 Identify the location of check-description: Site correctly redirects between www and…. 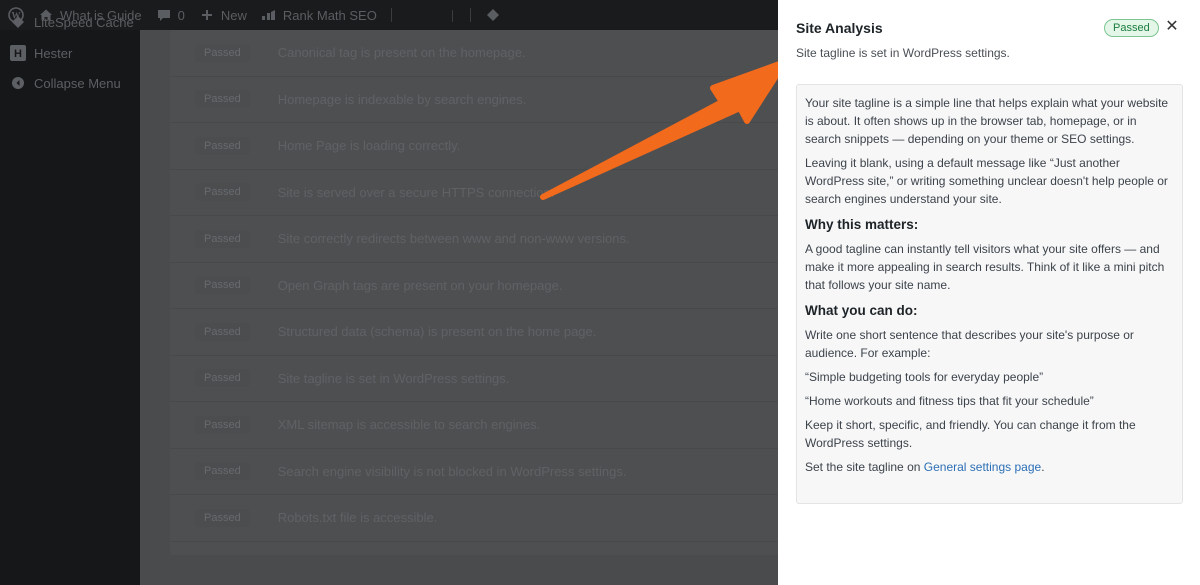
(453, 239).